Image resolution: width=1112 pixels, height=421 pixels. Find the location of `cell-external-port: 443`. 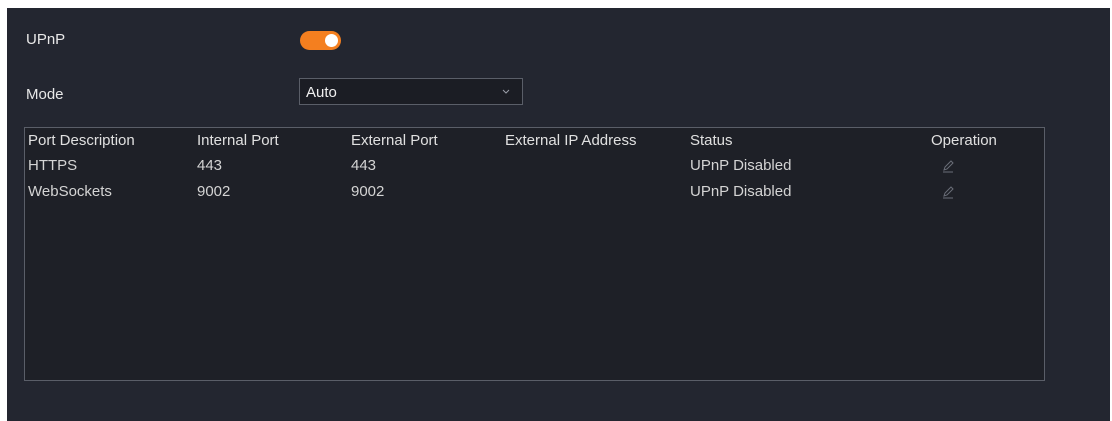

cell-external-port: 443 is located at coordinates (364, 165).